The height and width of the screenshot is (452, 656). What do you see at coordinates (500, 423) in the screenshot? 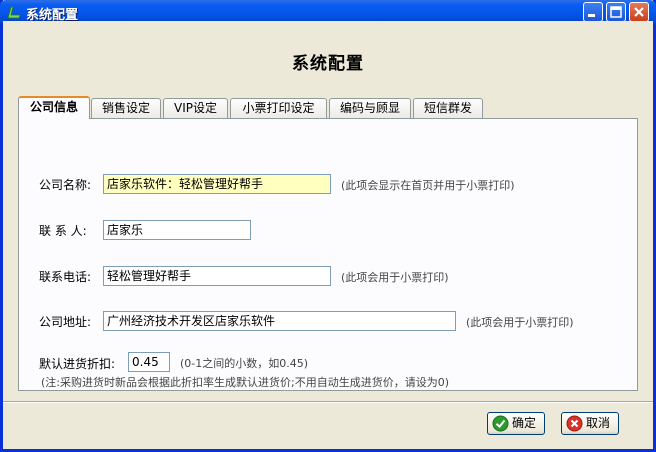
I see `check-icon` at bounding box center [500, 423].